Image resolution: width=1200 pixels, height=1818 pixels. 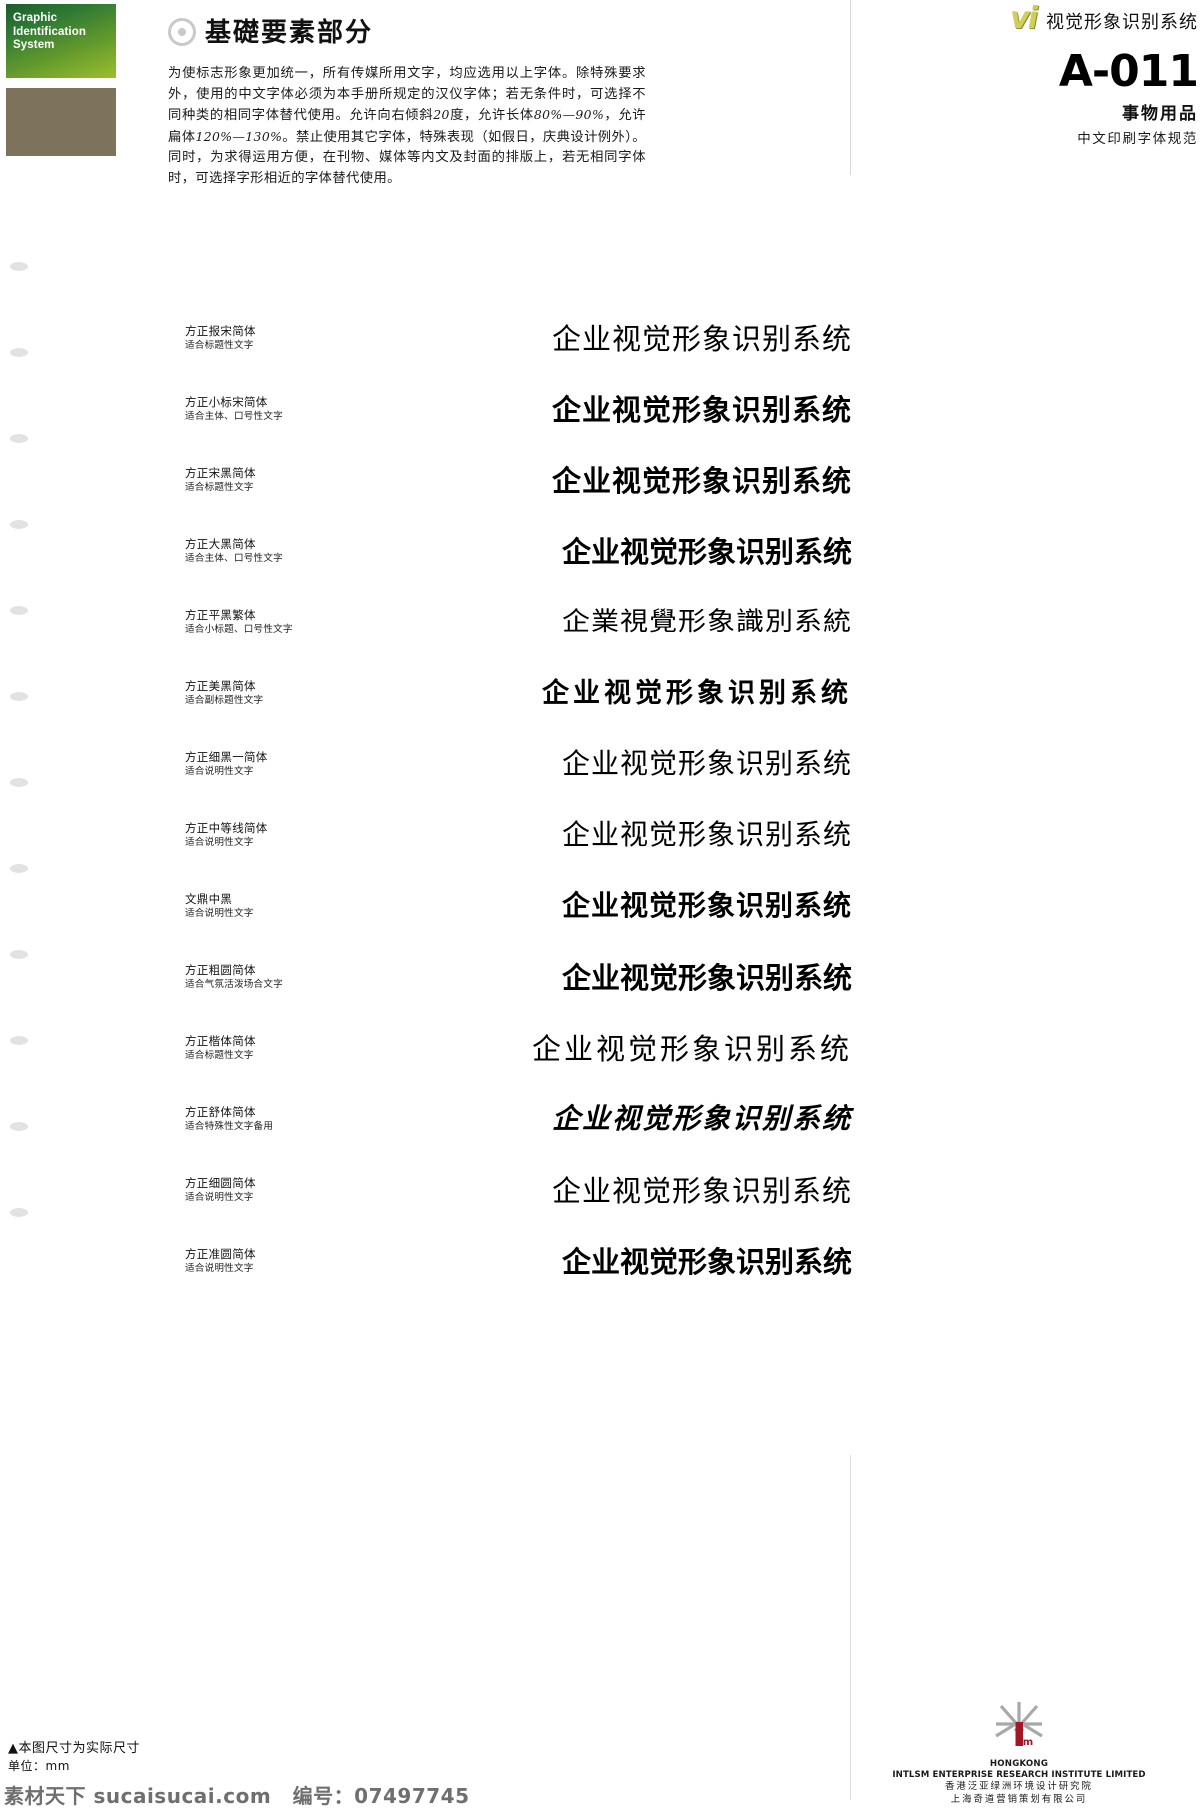 I want to click on font-name: 方正舒体简体, so click(x=220, y=1112).